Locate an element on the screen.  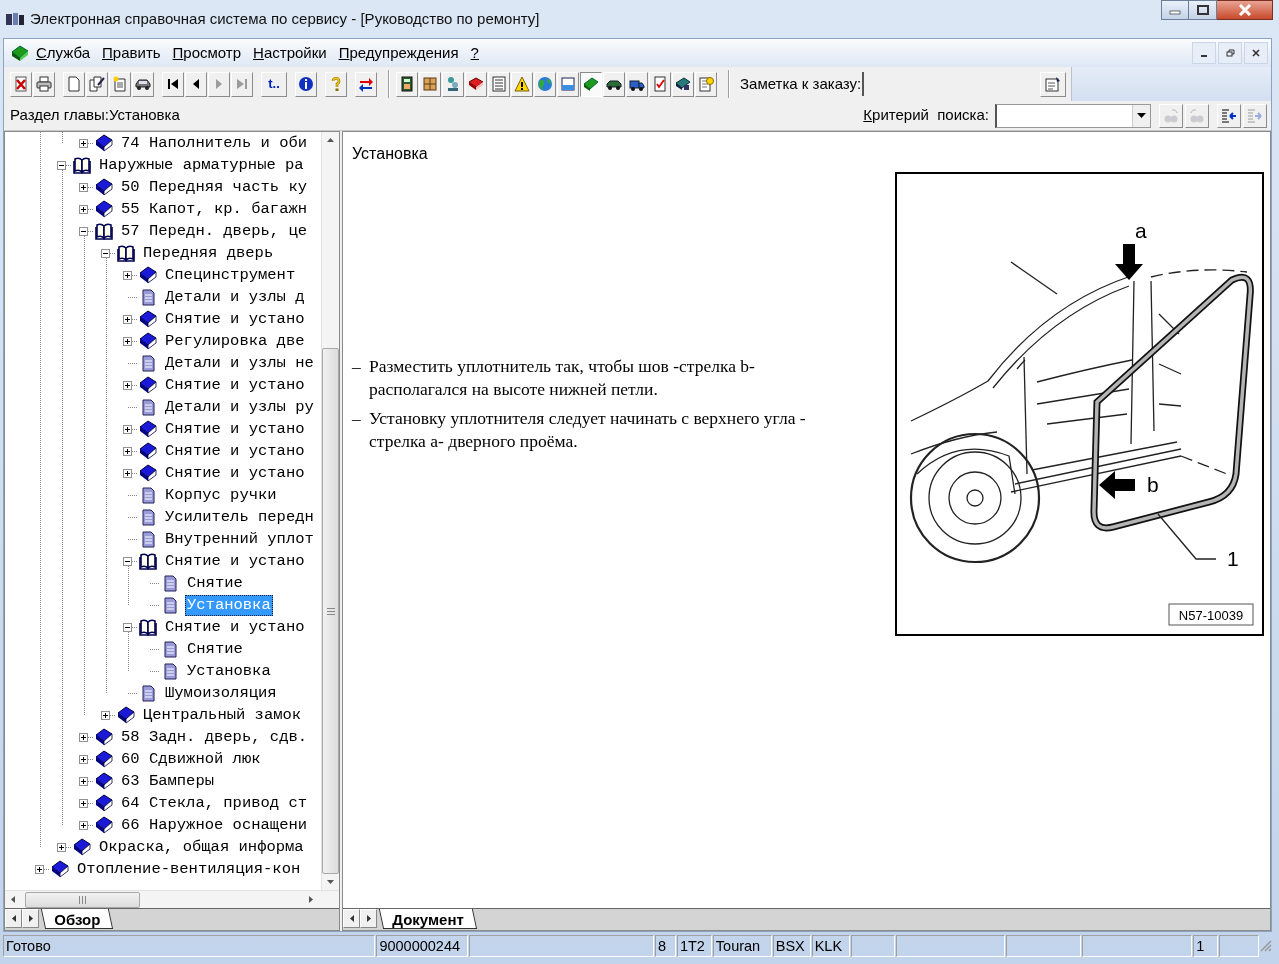
toolbar-button: t.. is located at coordinates (274, 84).